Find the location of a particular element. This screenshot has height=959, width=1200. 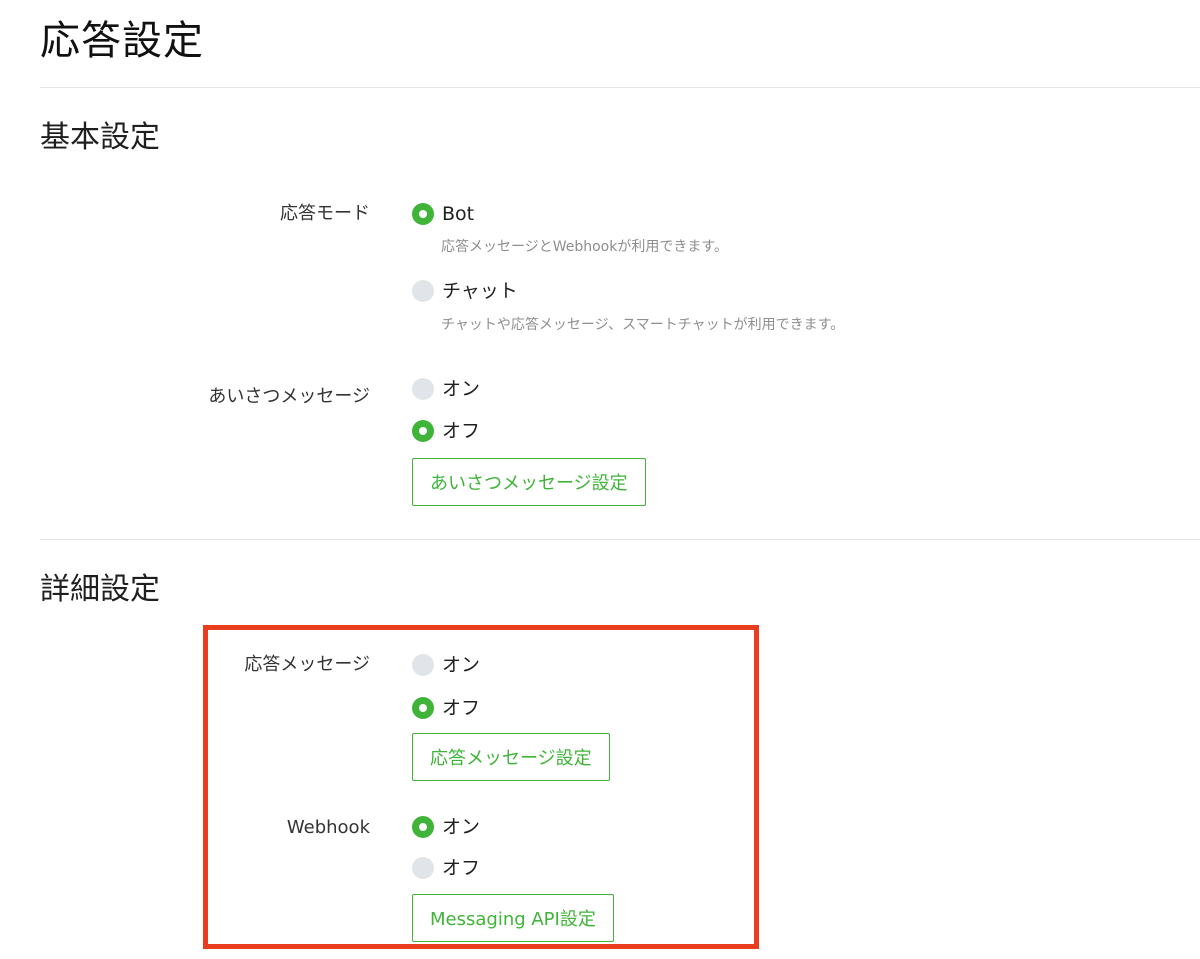

auto-reply-label: 応答メッセージ is located at coordinates (307, 664).